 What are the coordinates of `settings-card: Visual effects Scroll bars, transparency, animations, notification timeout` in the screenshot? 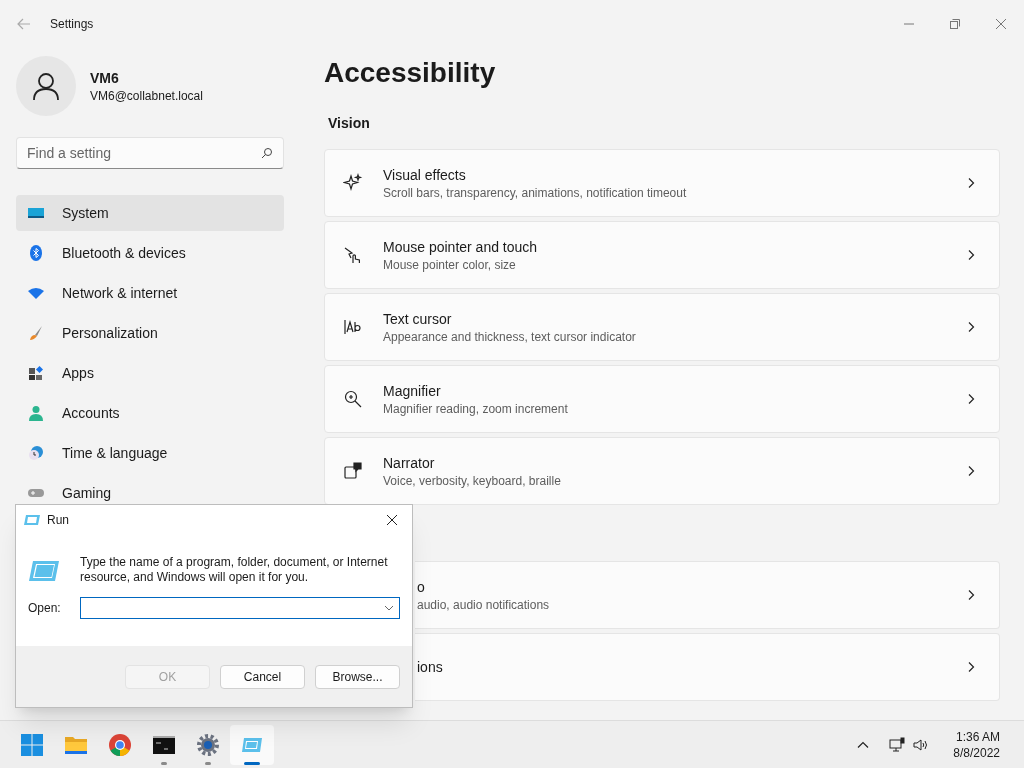 It's located at (662, 183).